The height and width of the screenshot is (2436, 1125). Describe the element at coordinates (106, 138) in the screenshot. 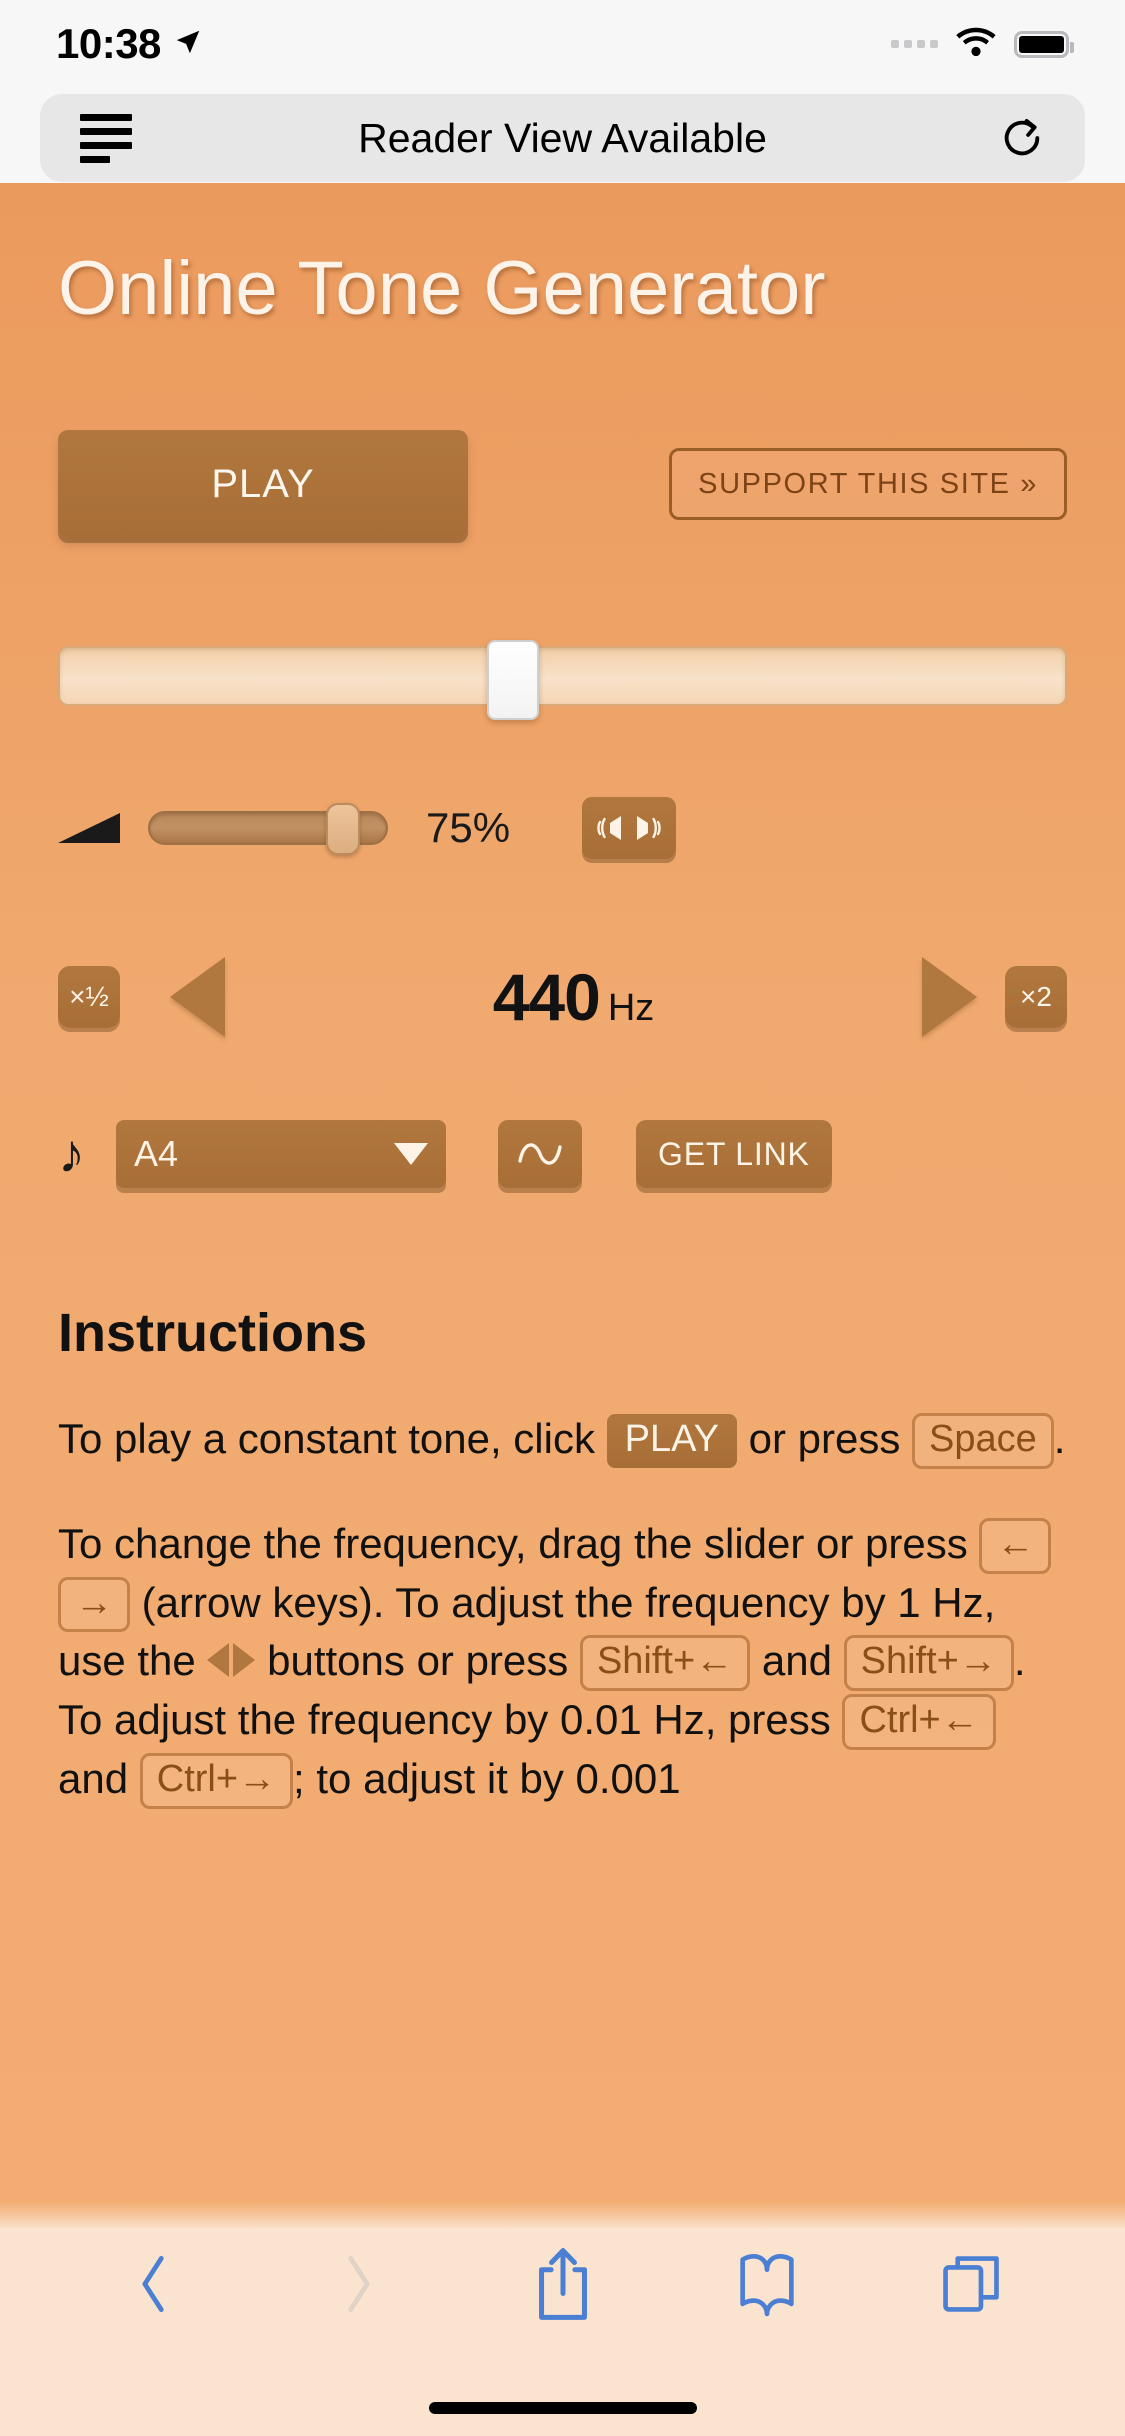

I see `reader-view-icon` at that location.